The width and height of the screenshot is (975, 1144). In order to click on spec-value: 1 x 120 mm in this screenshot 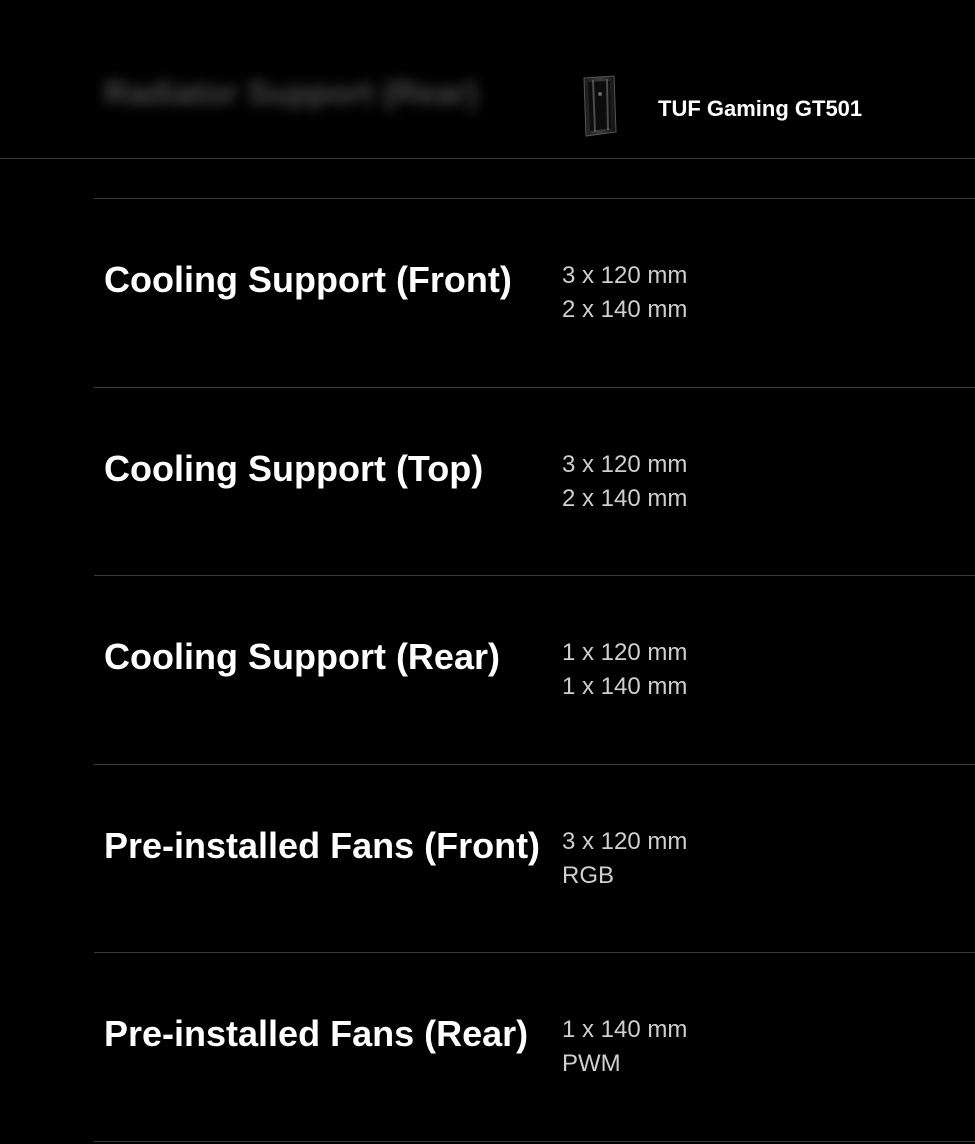, I will do `click(625, 652)`.